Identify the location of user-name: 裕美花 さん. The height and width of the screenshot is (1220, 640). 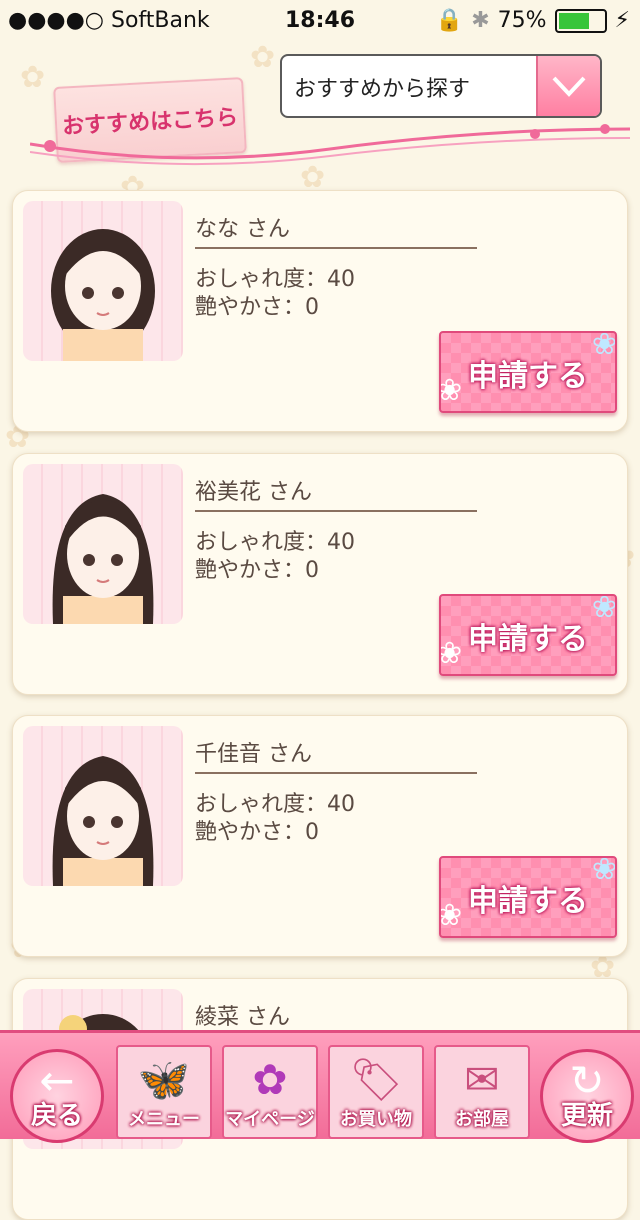
(253, 492).